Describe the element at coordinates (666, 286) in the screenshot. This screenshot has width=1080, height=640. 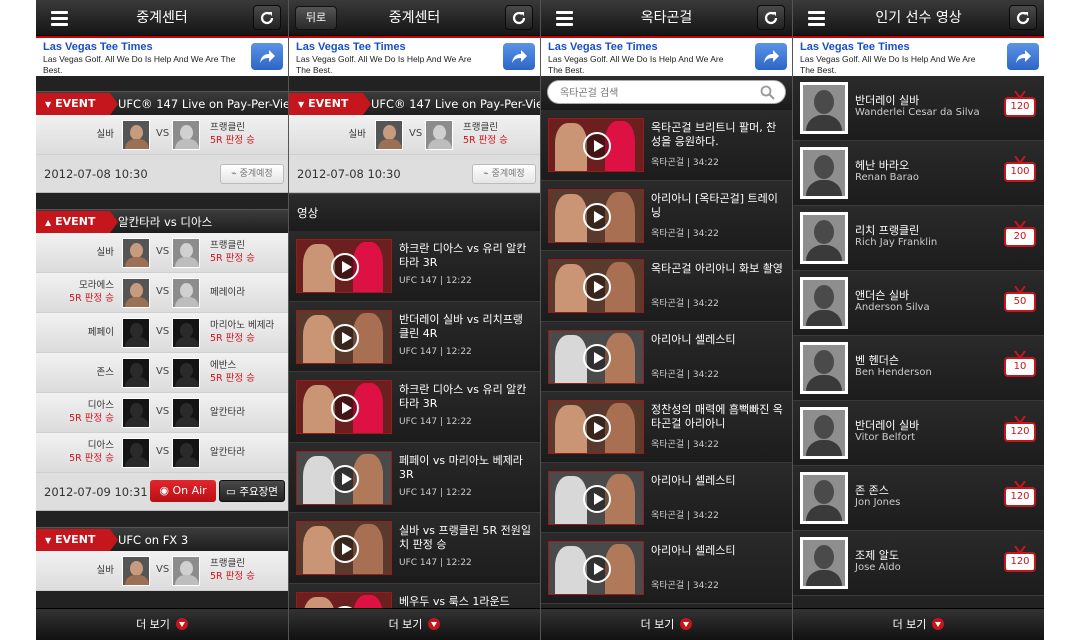
I see `video-item: 옥타곤걸 아리아니 화보 촬영 옥타곤걸 | 34:22` at that location.